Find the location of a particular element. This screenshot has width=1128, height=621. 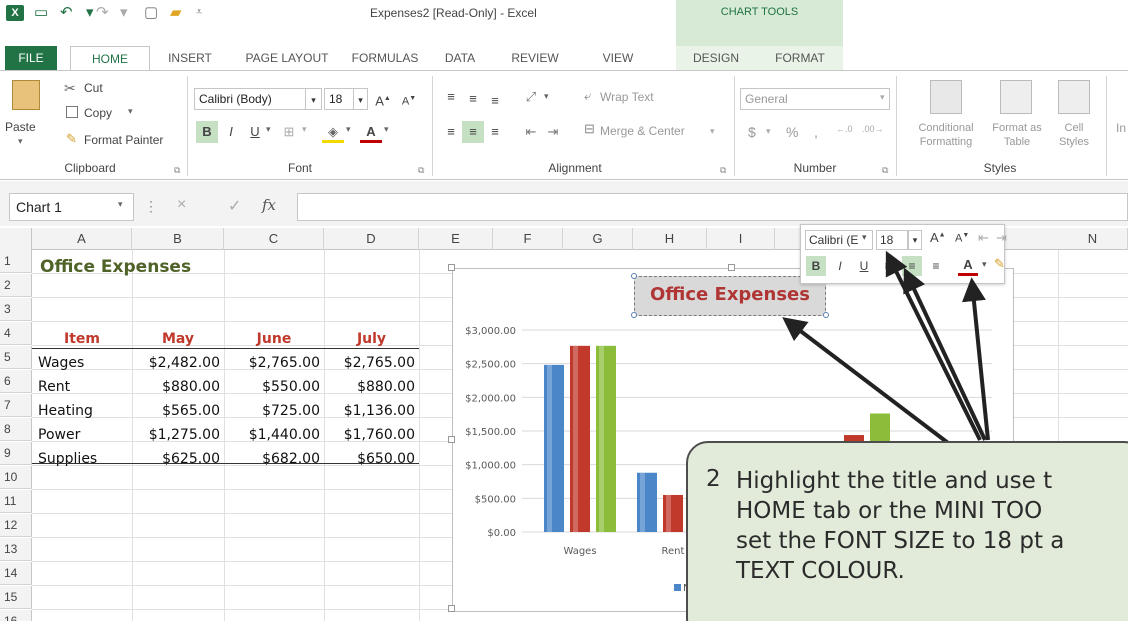

callout-line: Highlight the title and use t is located at coordinates (894, 481).